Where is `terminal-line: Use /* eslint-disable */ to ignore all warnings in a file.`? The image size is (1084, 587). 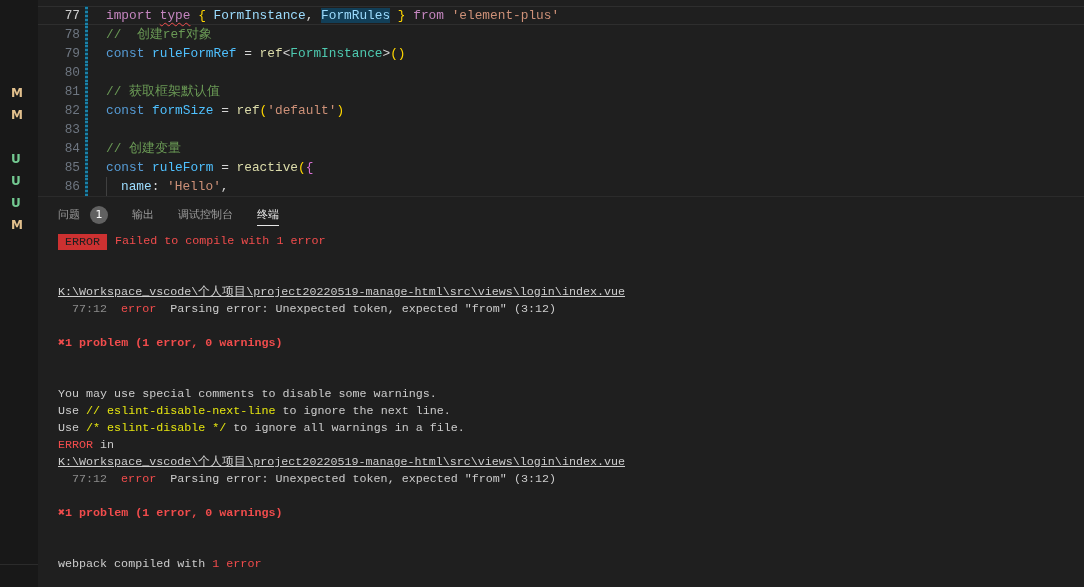 terminal-line: Use /* eslint-disable */ to ignore all warnings in a file. is located at coordinates (261, 428).